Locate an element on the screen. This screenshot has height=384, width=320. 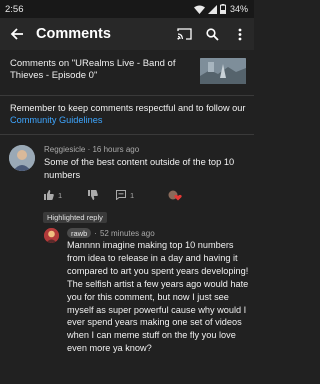
creator-heart-icon is located at coordinates (175, 195).